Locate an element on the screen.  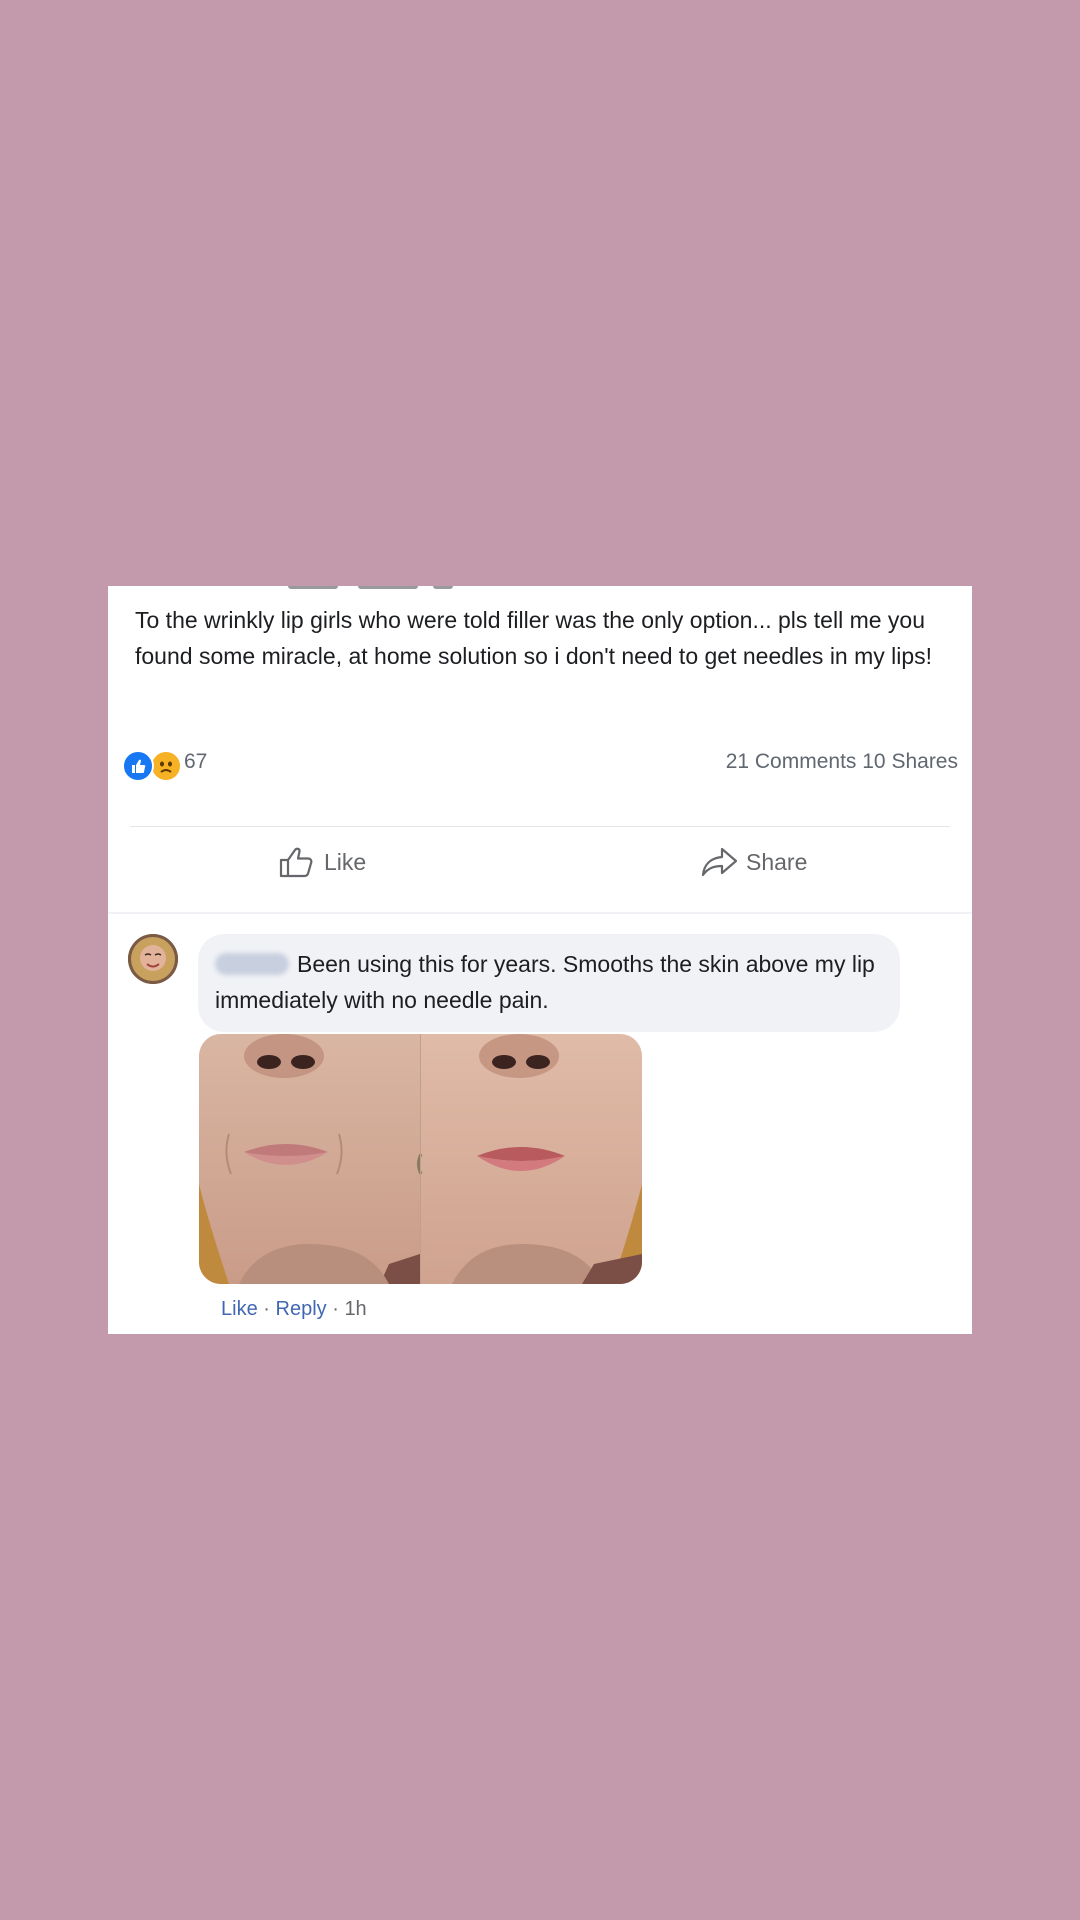
thumbs-up-icon is located at coordinates (301, 862).